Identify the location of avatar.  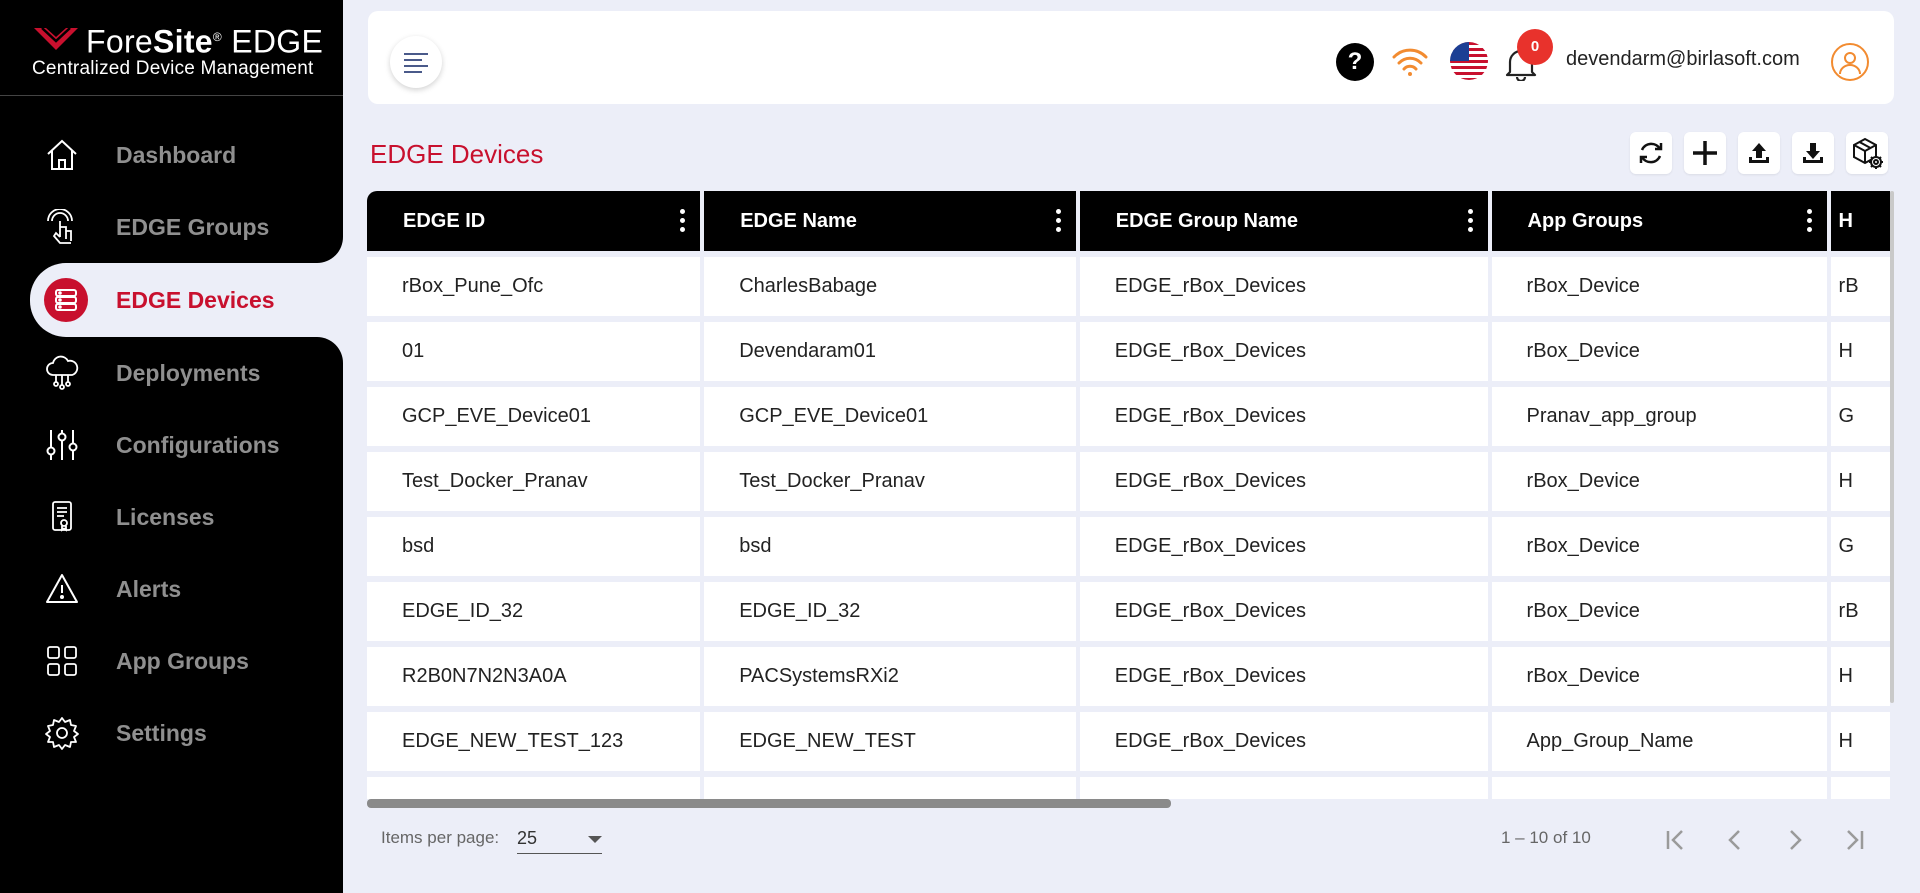
(1850, 62).